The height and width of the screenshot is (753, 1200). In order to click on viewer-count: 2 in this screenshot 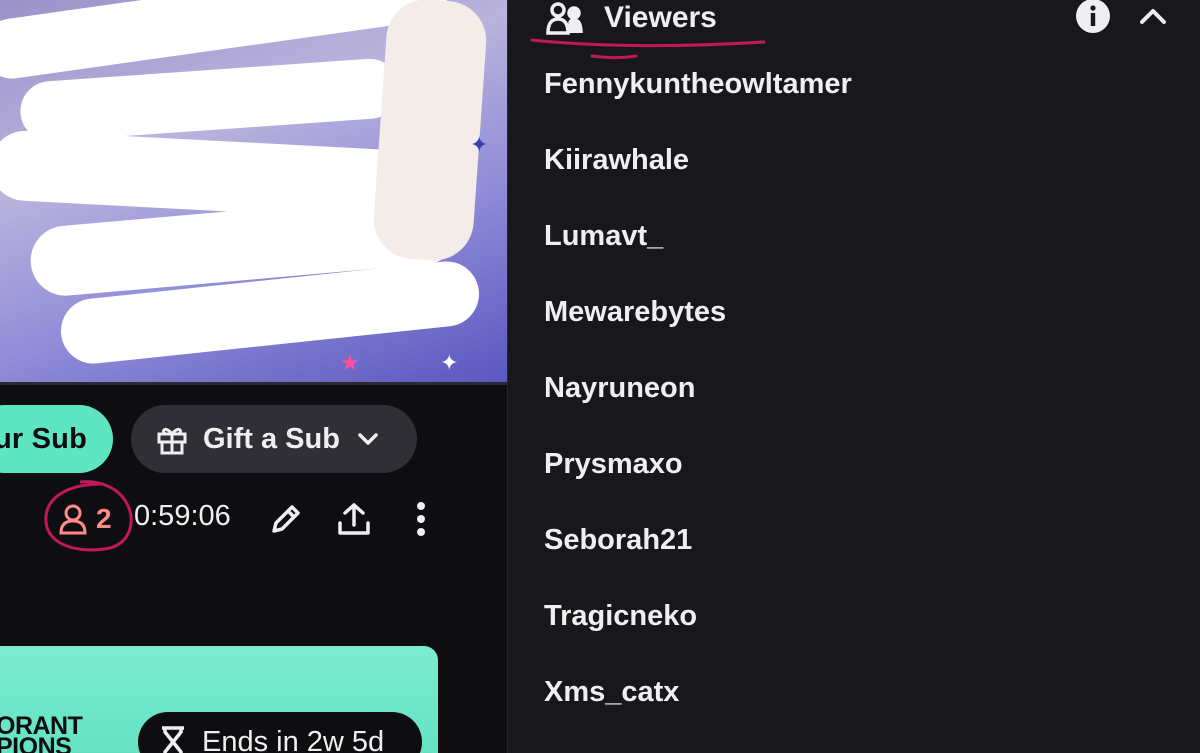, I will do `click(85, 519)`.